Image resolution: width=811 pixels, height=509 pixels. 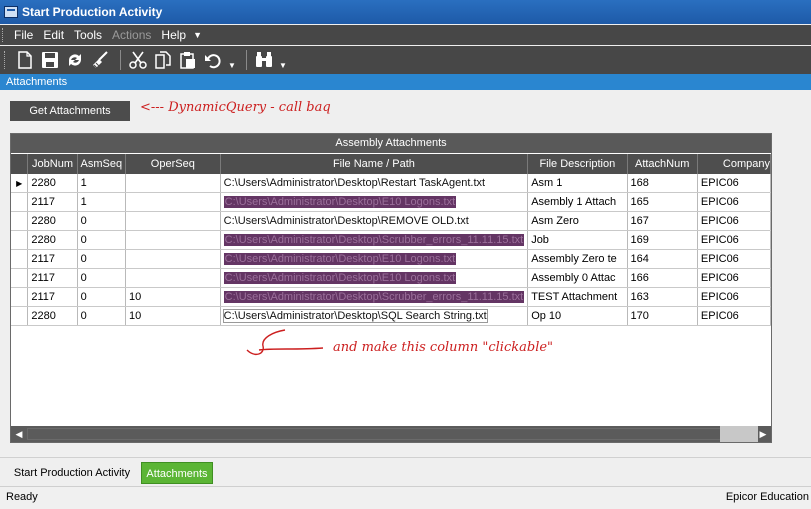 I want to click on cell-file-description: Assembly 0 Attac, so click(x=577, y=278).